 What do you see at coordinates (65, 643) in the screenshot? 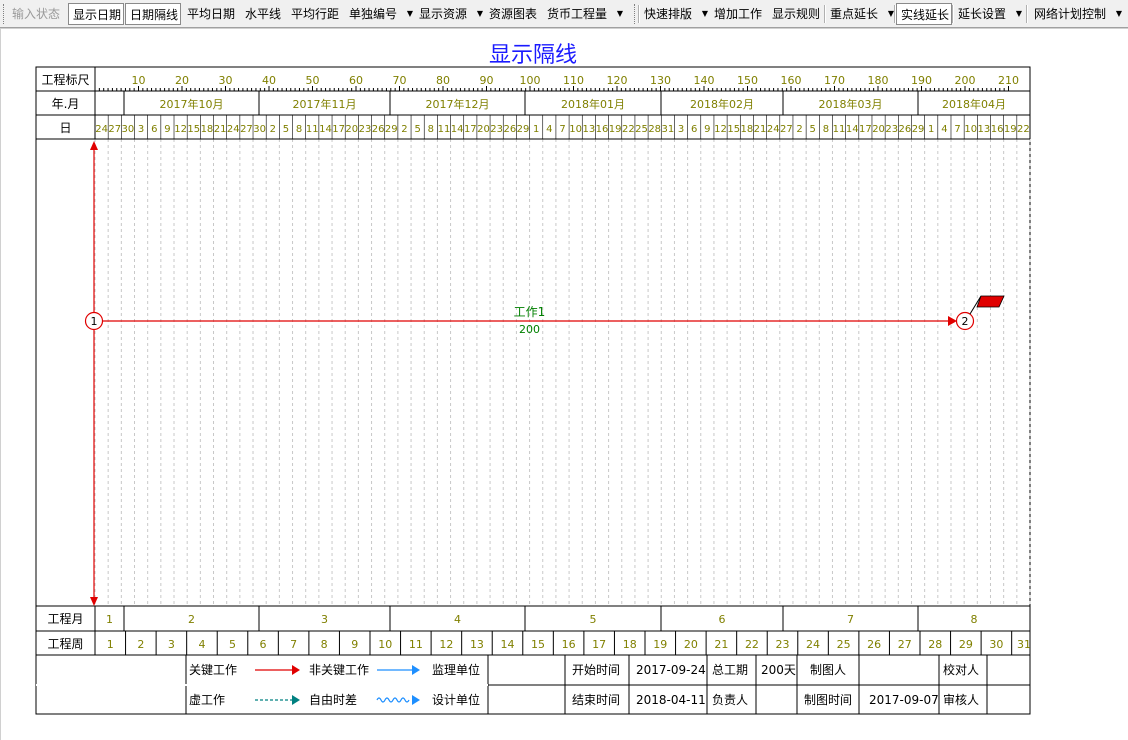
I see `project-week-row-label: 工程周` at bounding box center [65, 643].